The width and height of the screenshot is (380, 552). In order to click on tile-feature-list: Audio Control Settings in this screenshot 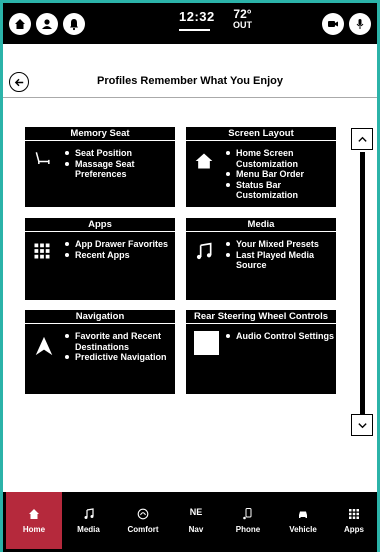, I will do `click(279, 336)`.